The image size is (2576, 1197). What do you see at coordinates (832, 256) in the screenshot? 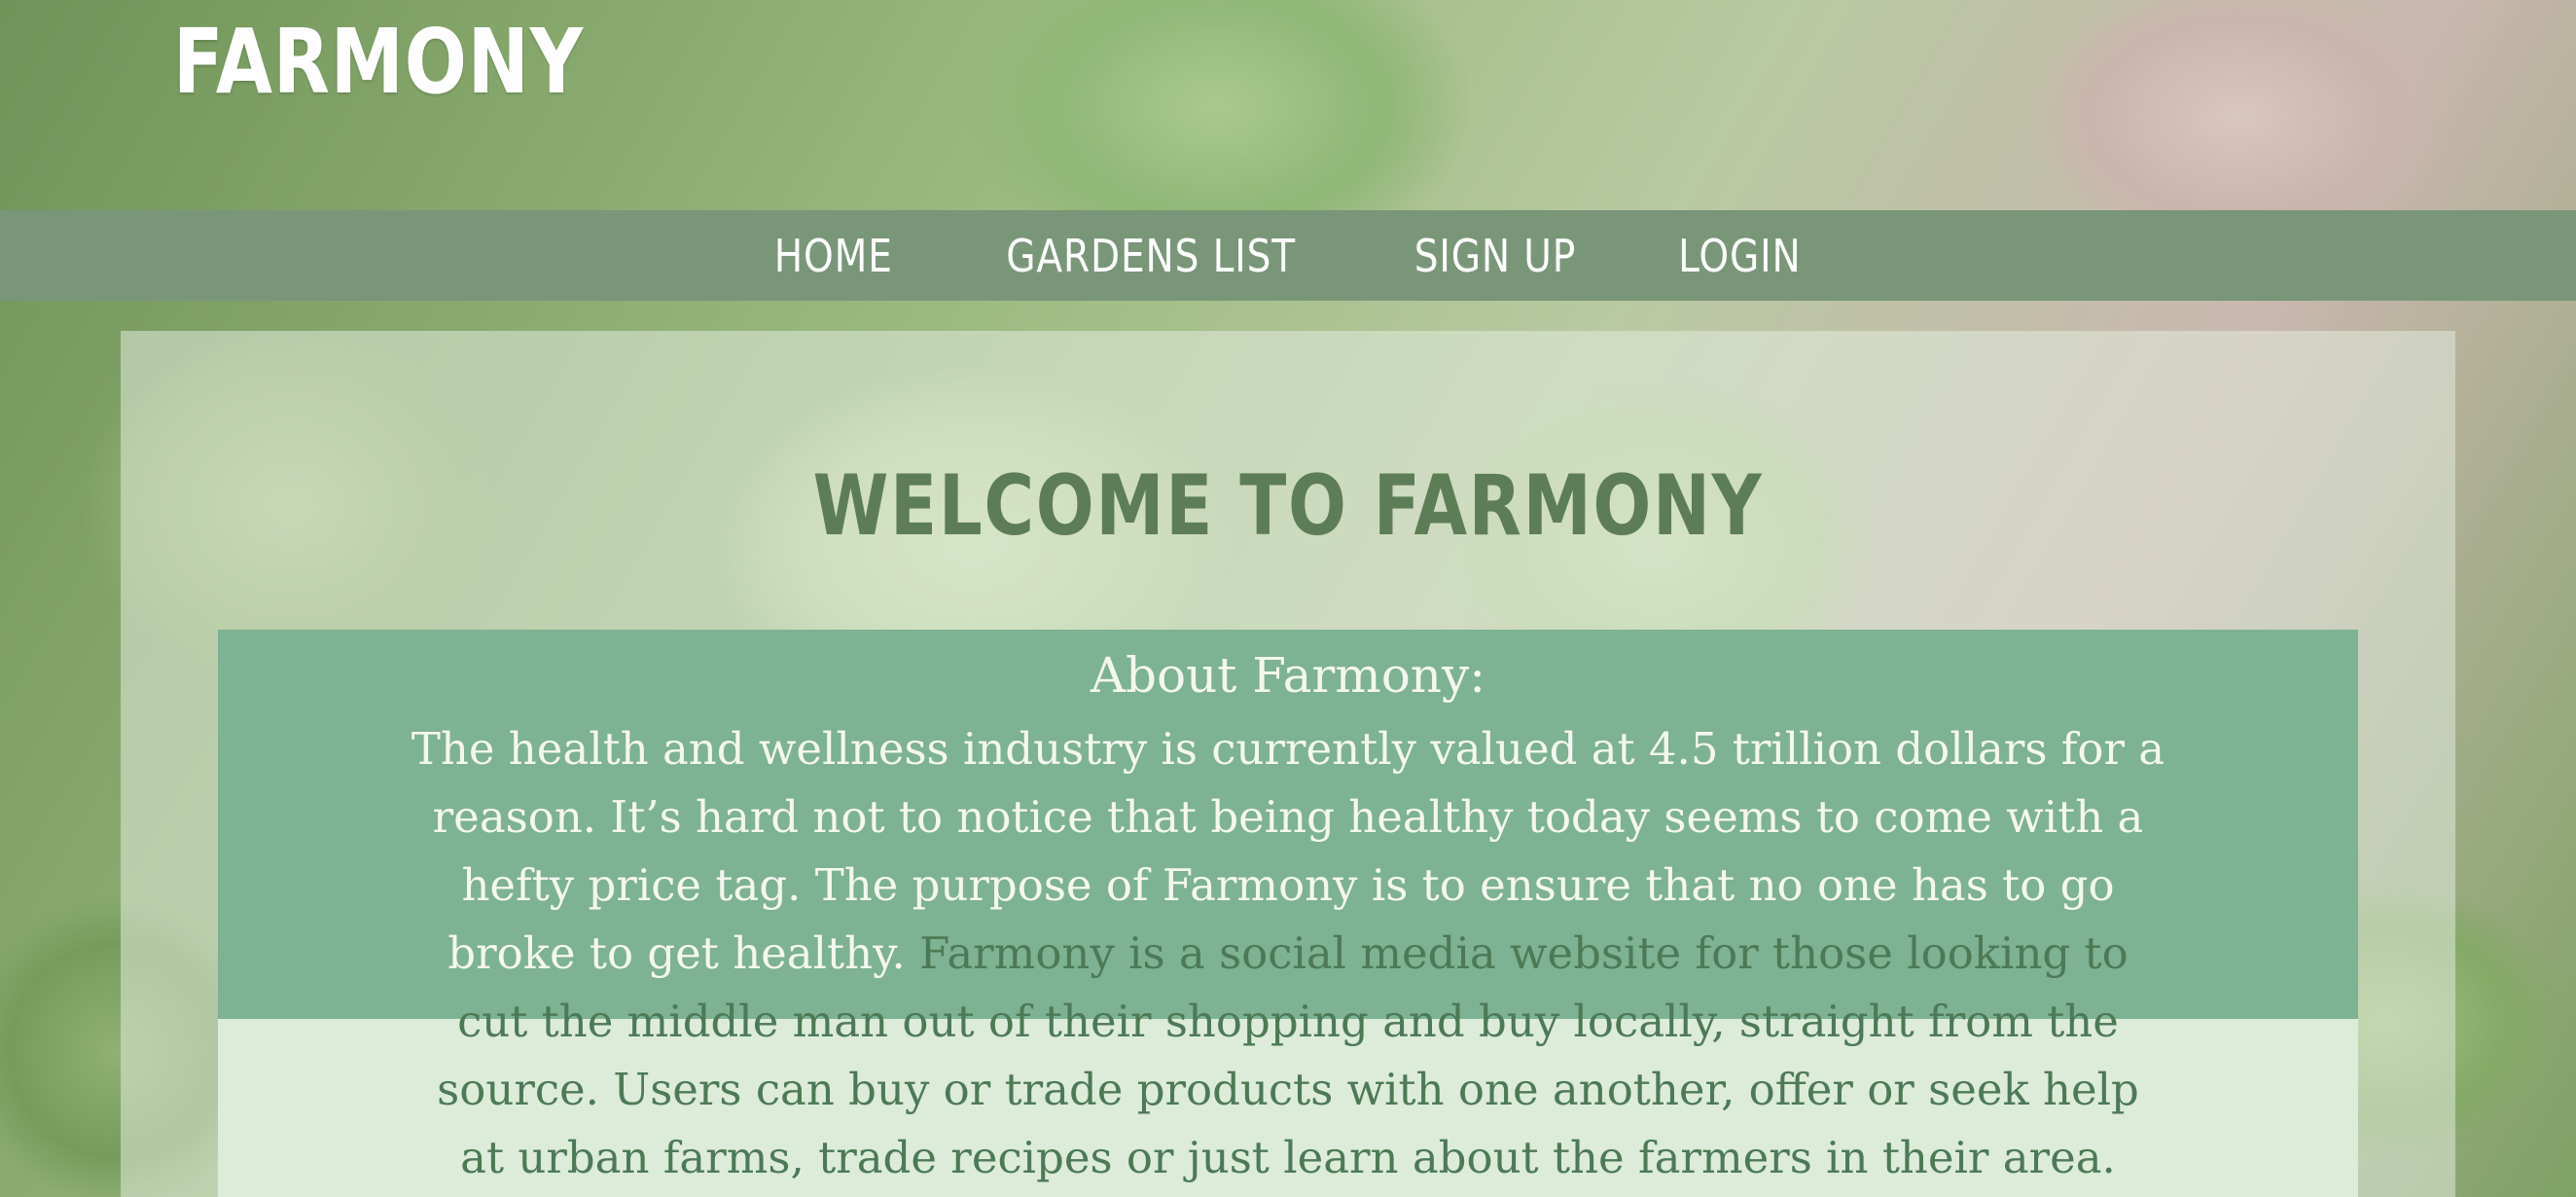
I see `nav-home-link: HOME` at bounding box center [832, 256].